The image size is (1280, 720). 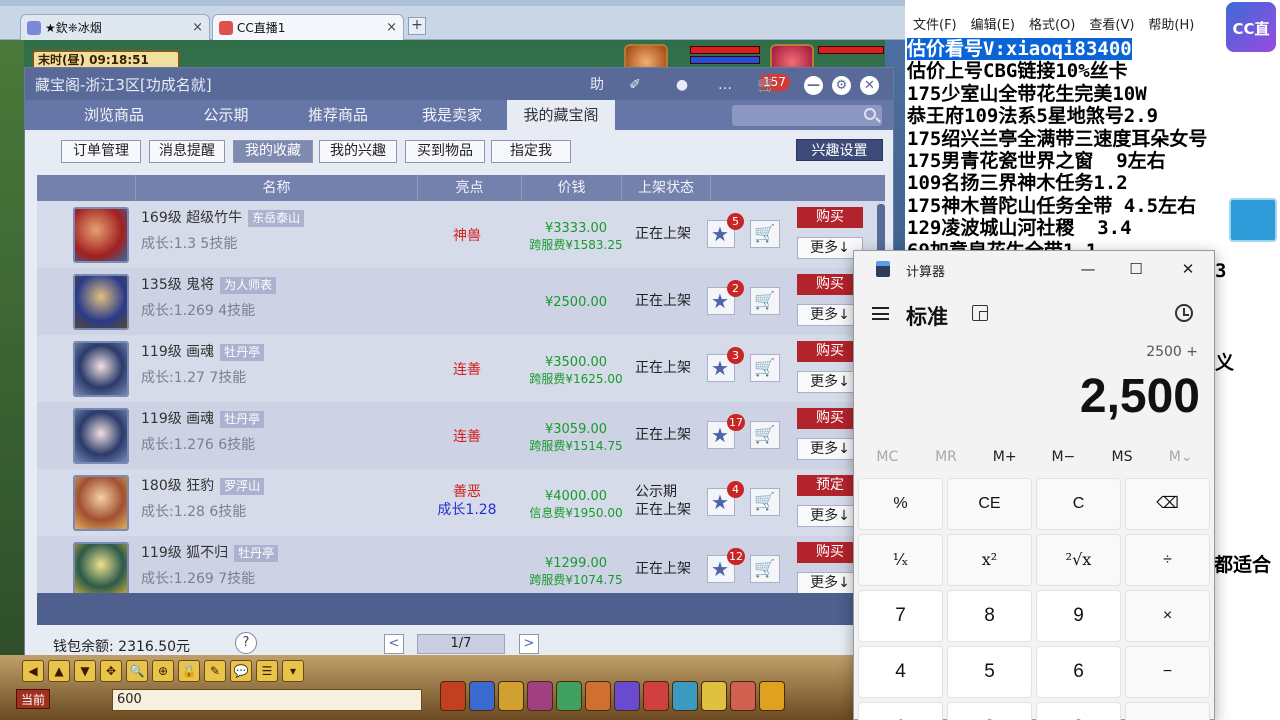 What do you see at coordinates (452, 115) in the screenshot?
I see `tab-seller: 我是卖家` at bounding box center [452, 115].